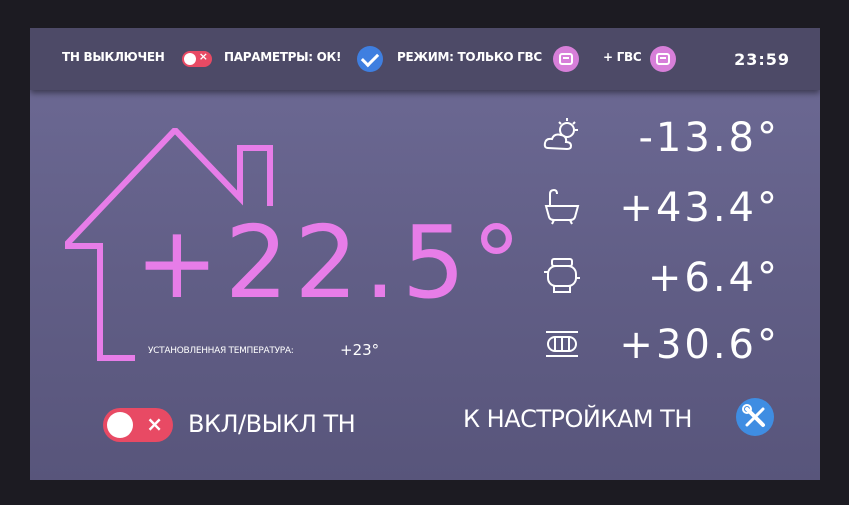  What do you see at coordinates (113, 57) in the screenshot?
I see `heat-pump-status-text: ТН ВЫКЛЮЧЕН` at bounding box center [113, 57].